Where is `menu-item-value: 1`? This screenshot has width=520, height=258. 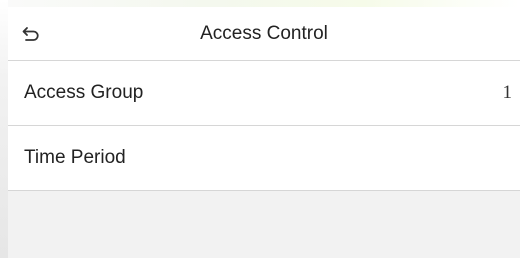
menu-item-value: 1 is located at coordinates (507, 92).